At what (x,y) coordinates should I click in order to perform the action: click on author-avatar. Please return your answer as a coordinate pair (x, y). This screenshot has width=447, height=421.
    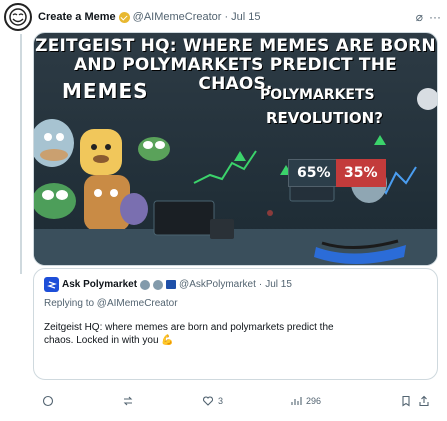
    Looking at the image, I should click on (18, 17).